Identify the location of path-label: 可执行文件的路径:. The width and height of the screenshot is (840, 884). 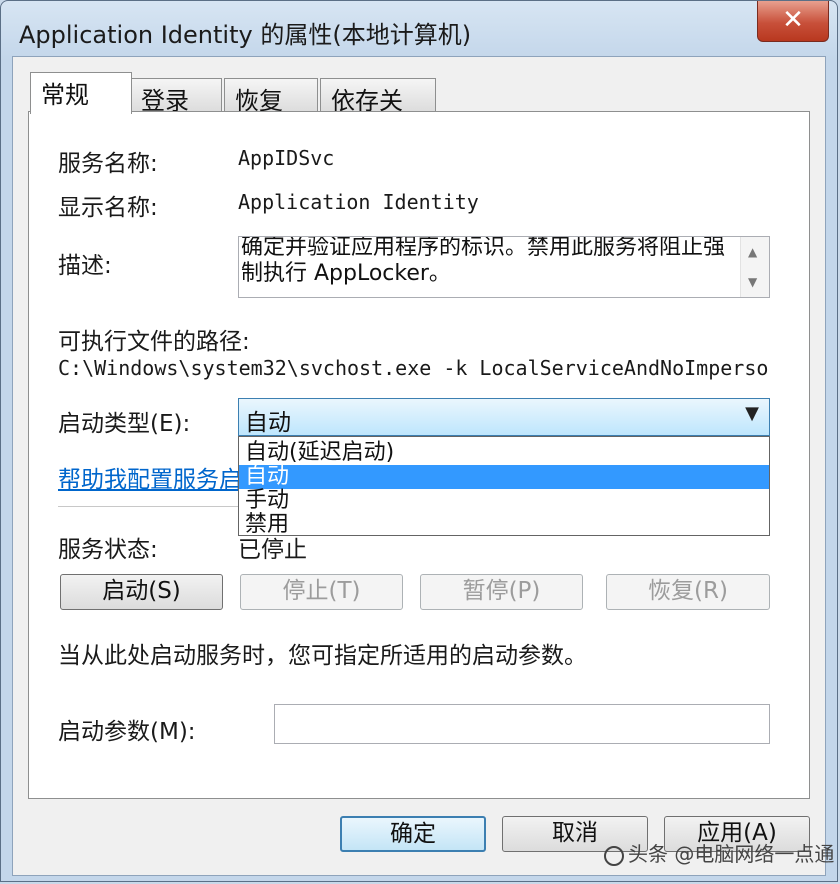
(154, 342).